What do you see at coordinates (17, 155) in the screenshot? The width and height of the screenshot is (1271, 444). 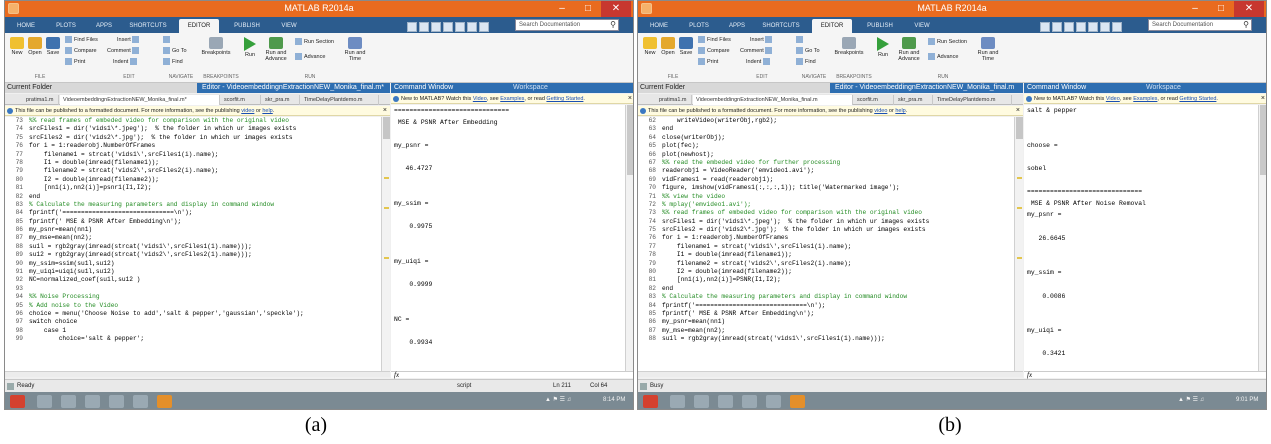 I see `line-number: 77` at bounding box center [17, 155].